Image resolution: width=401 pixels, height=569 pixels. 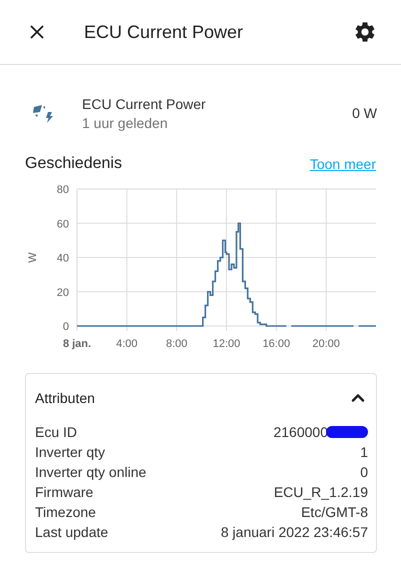 What do you see at coordinates (276, 344) in the screenshot?
I see `x-tick-label: 16:00` at bounding box center [276, 344].